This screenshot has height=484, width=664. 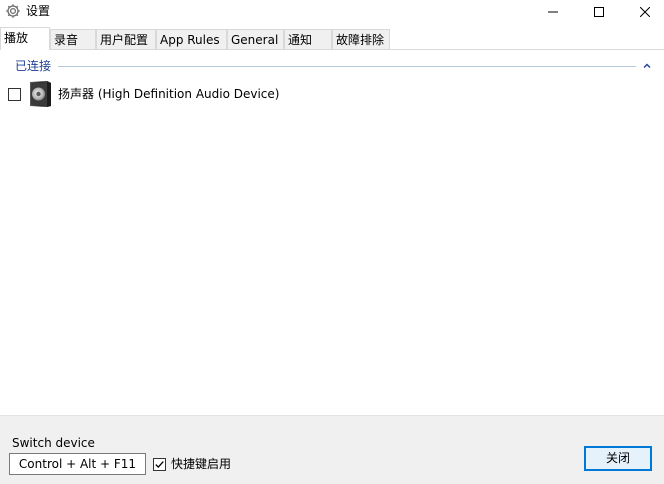 What do you see at coordinates (14, 94) in the screenshot?
I see `device-checkbox` at bounding box center [14, 94].